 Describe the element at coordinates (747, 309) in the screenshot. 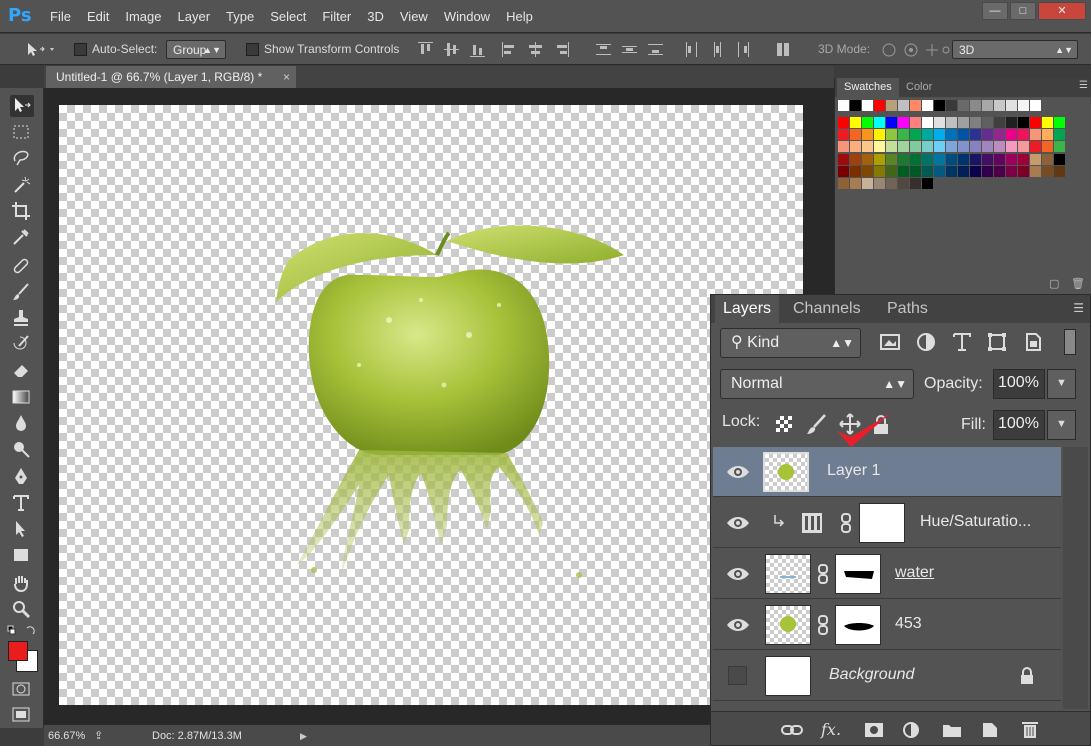

I see `tab-layers: Layers` at that location.